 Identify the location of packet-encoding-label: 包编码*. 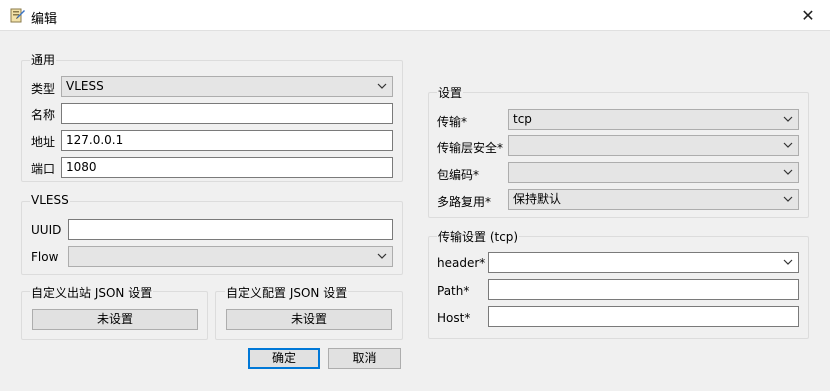
(458, 175).